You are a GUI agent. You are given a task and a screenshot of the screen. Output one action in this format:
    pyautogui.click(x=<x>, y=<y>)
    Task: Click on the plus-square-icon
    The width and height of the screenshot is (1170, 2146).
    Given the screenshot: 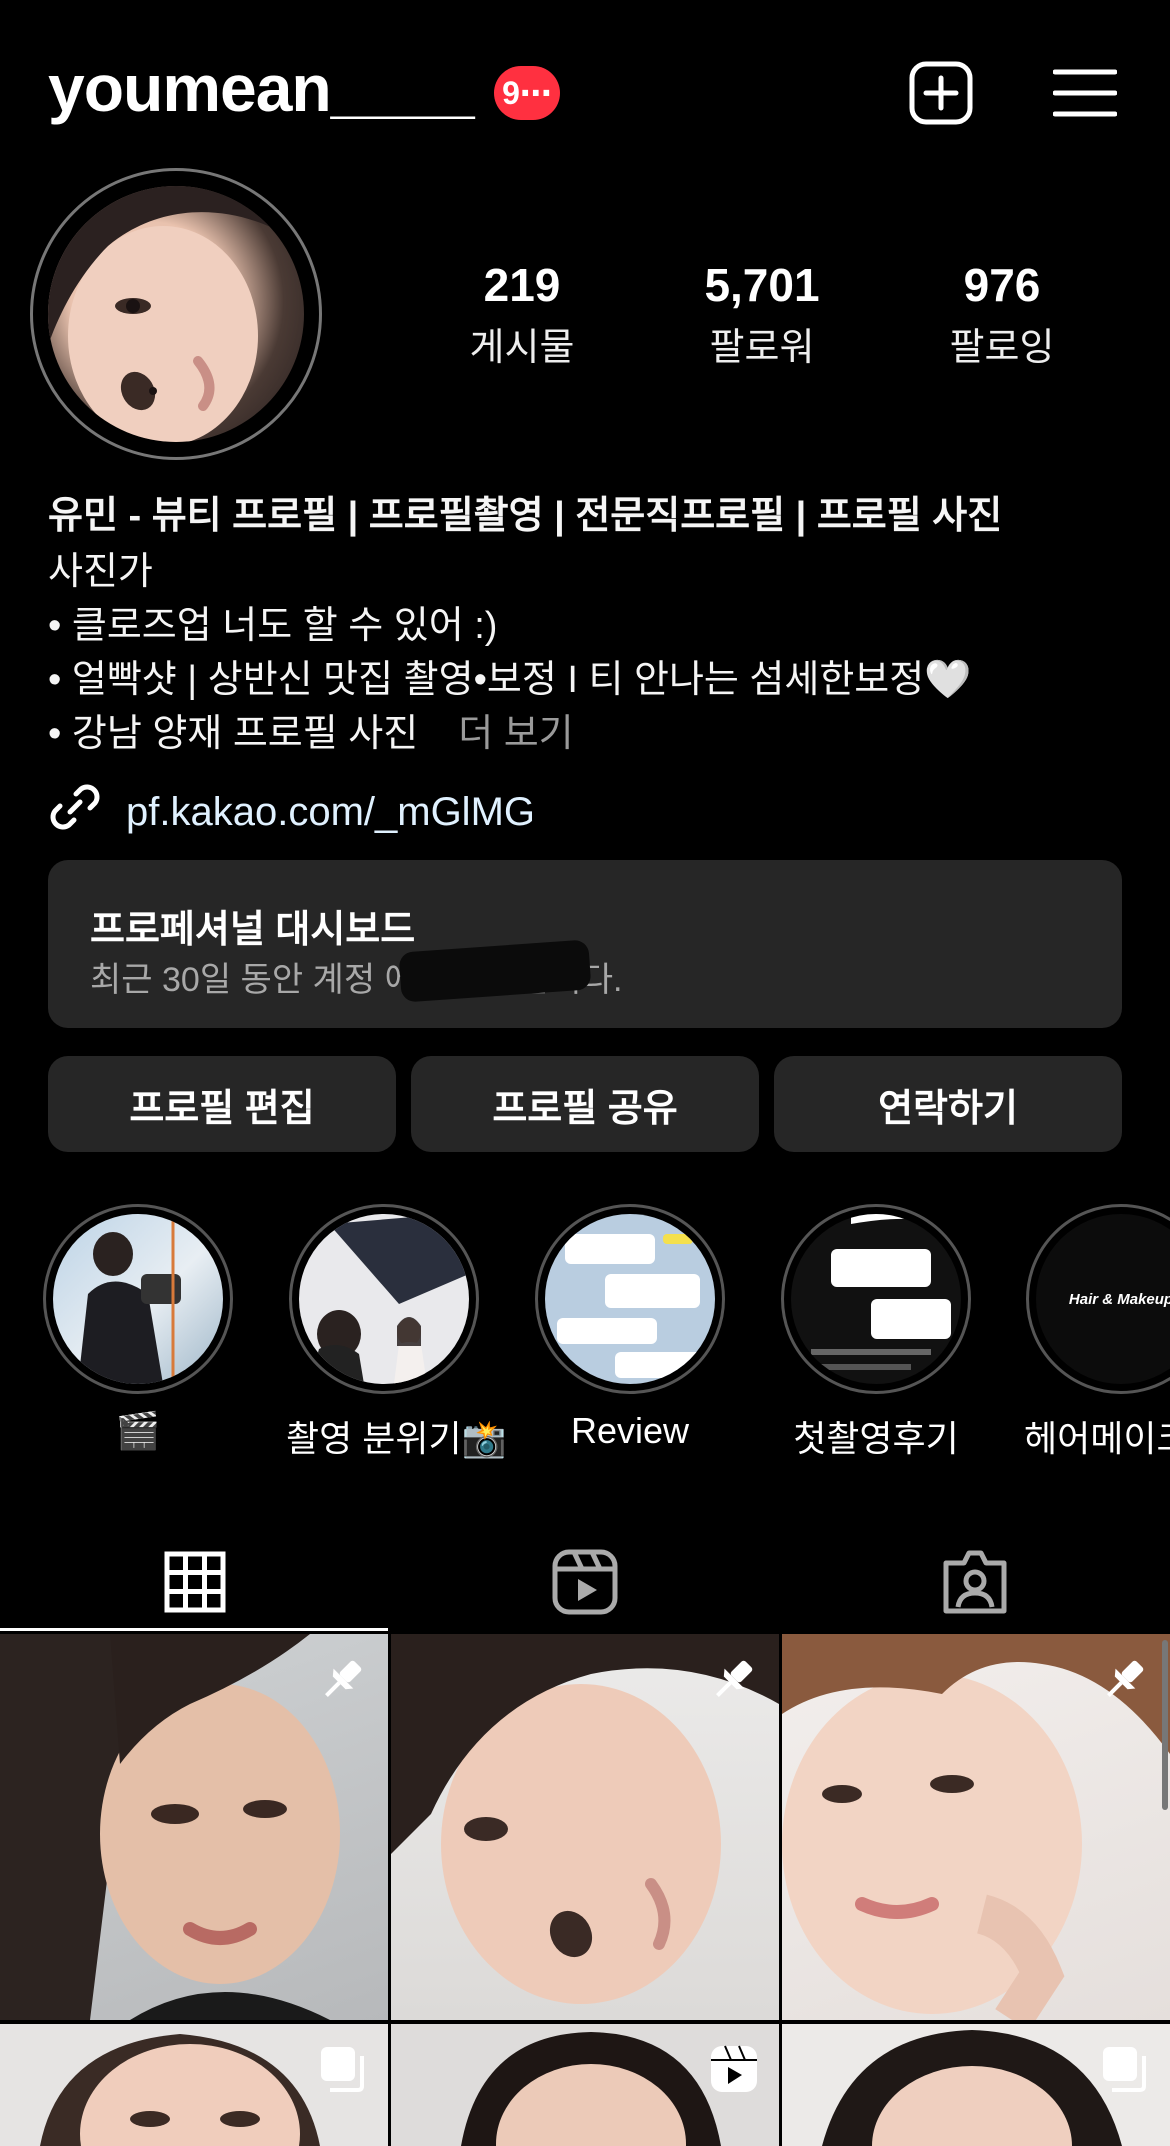 What is the action you would take?
    pyautogui.click(x=941, y=93)
    